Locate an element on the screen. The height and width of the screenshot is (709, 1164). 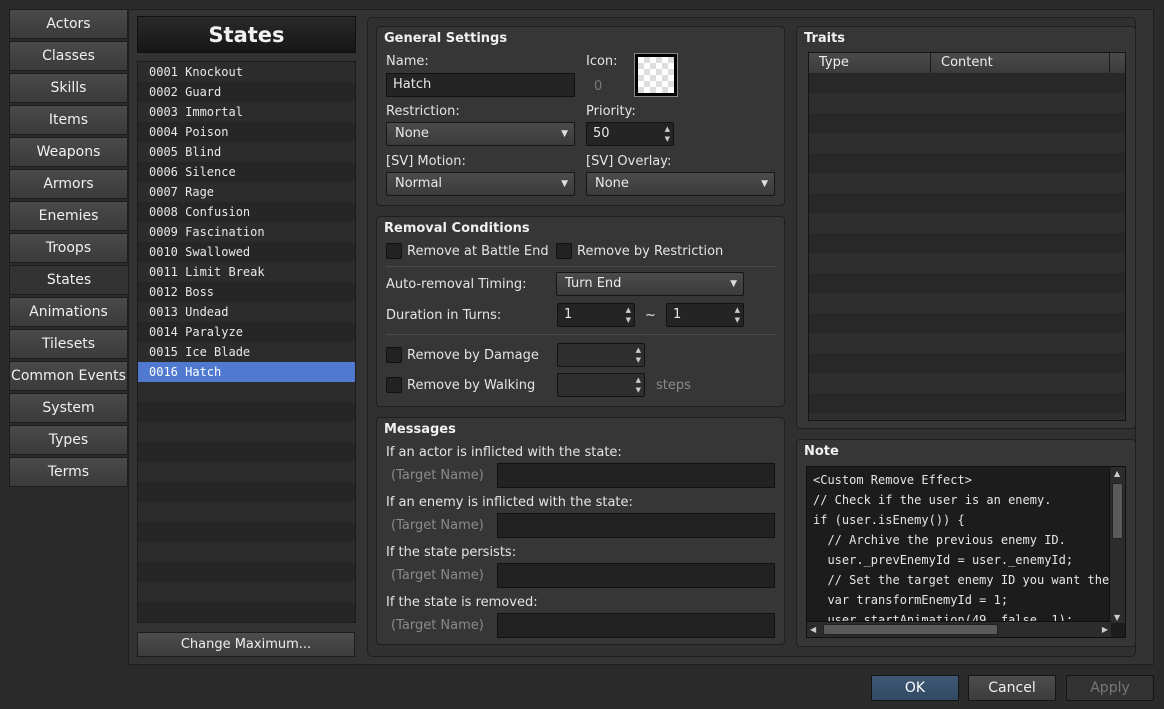
type-column-header: Type is located at coordinates (870, 63).